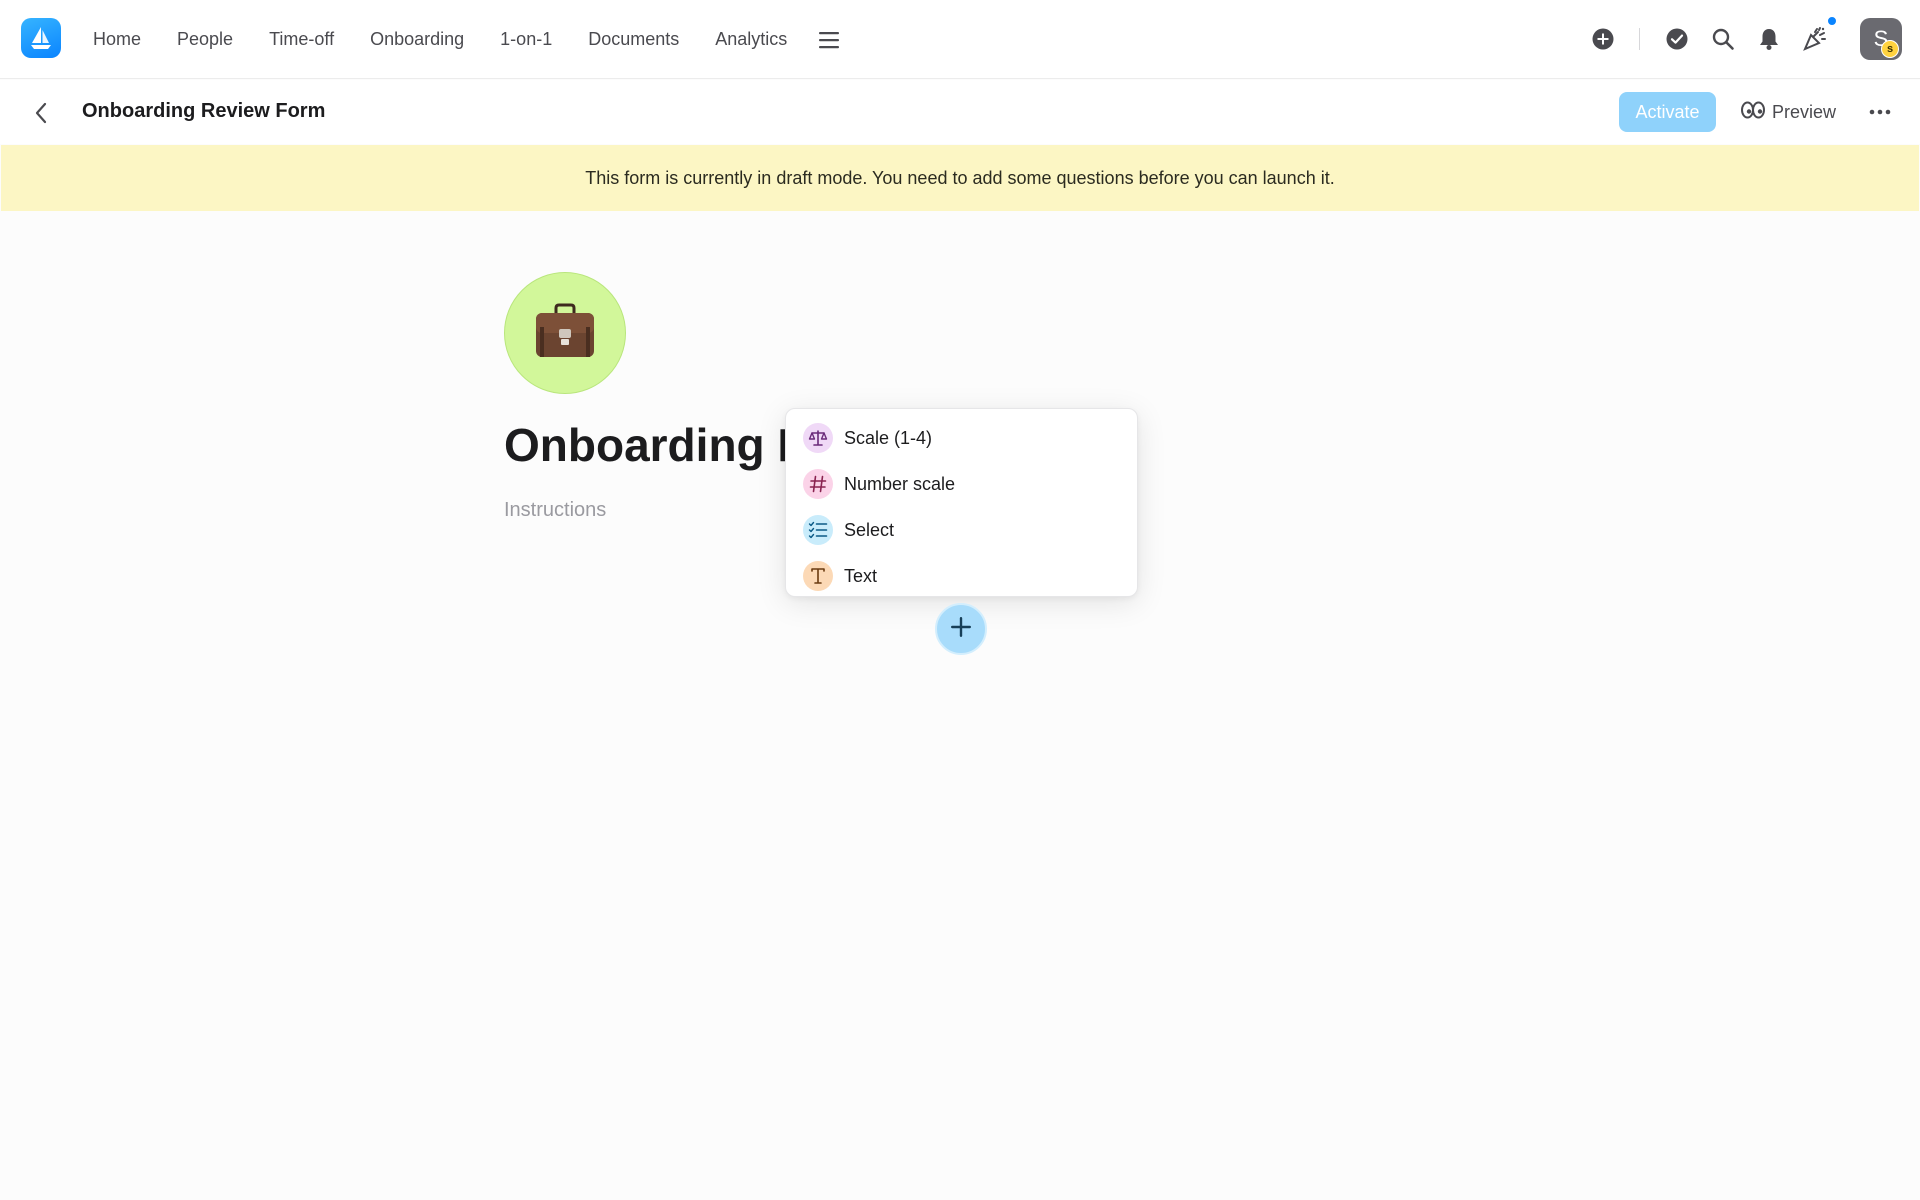 The height and width of the screenshot is (1200, 1920). What do you see at coordinates (1667, 112) in the screenshot?
I see `activate-button: Activate` at bounding box center [1667, 112].